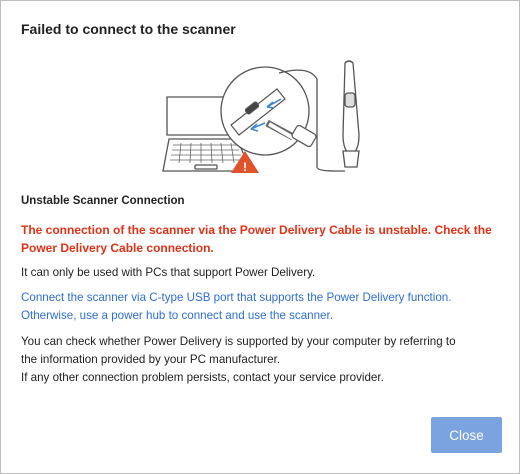 The width and height of the screenshot is (520, 474). What do you see at coordinates (103, 201) in the screenshot?
I see `section-title: Unstable Scanner Connection` at bounding box center [103, 201].